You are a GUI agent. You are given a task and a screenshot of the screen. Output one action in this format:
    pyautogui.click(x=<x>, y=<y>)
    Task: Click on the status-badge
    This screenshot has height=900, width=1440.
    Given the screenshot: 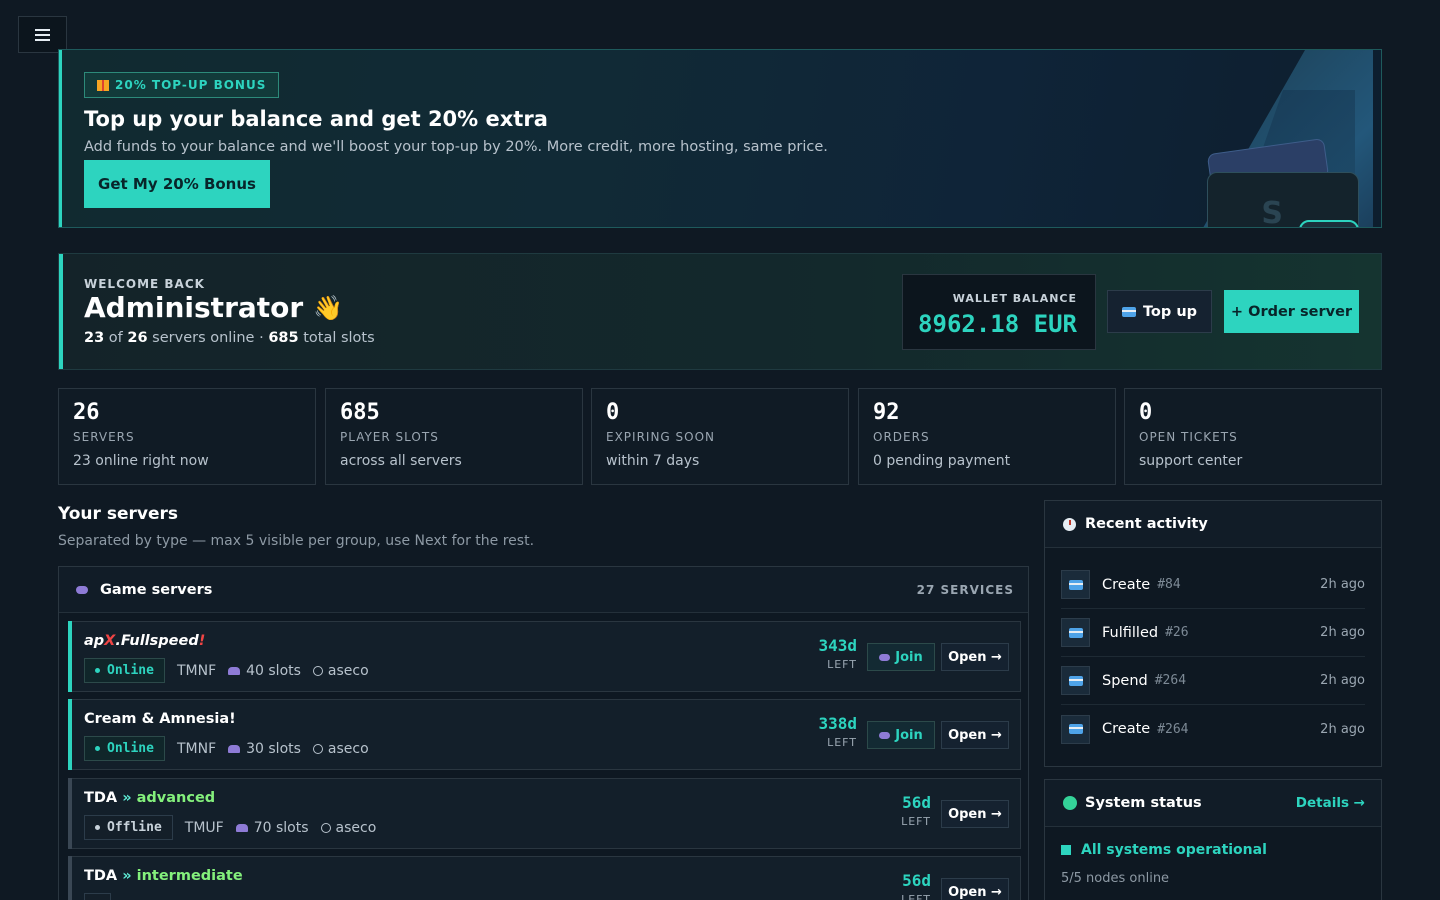 What is the action you would take?
    pyautogui.click(x=97, y=896)
    